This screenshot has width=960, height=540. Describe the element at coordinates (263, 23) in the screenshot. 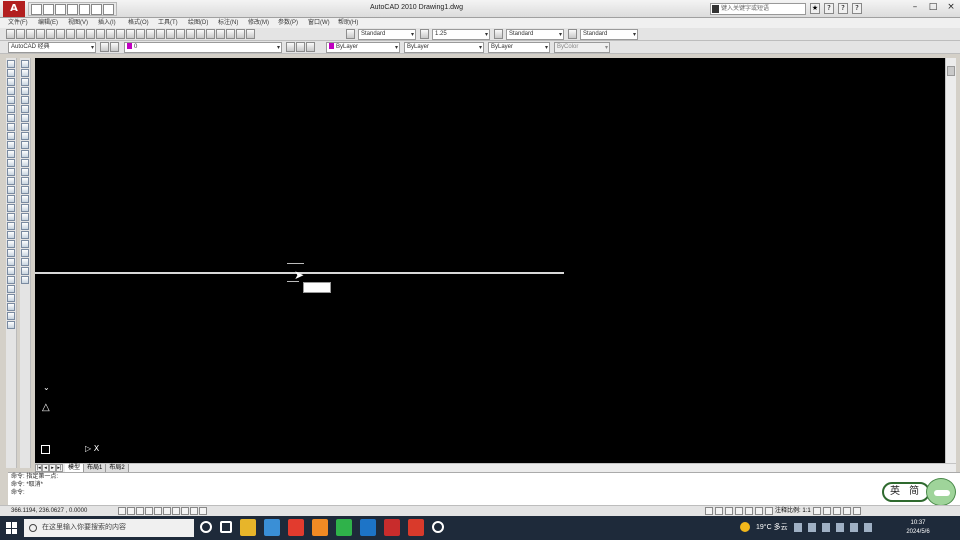

I see `menu-modify: 修改(M)` at that location.